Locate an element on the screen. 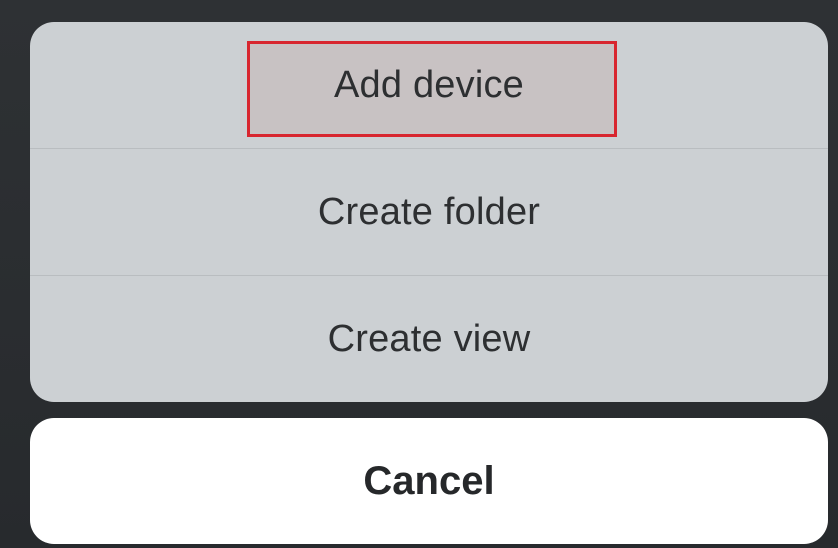 This screenshot has width=838, height=548. create-view-label: Create view is located at coordinates (429, 338).